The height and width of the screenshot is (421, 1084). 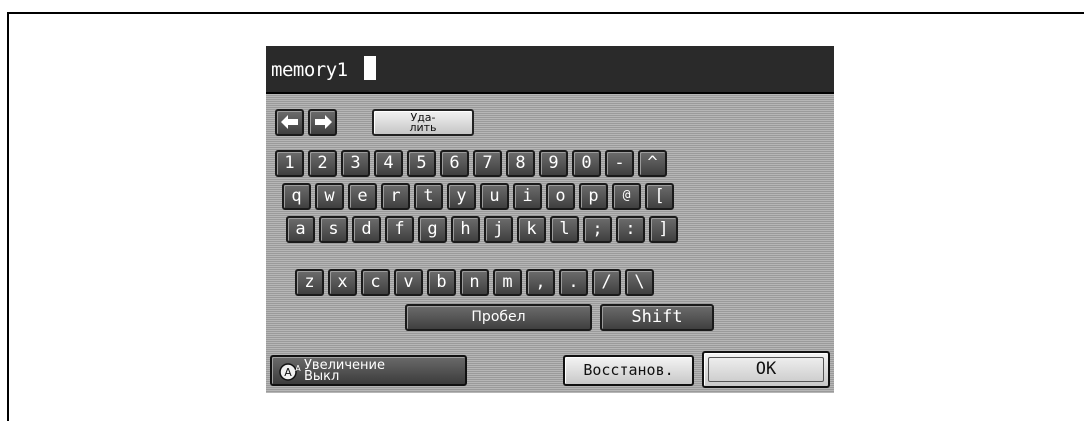 I want to click on key-colon: :, so click(x=630, y=229).